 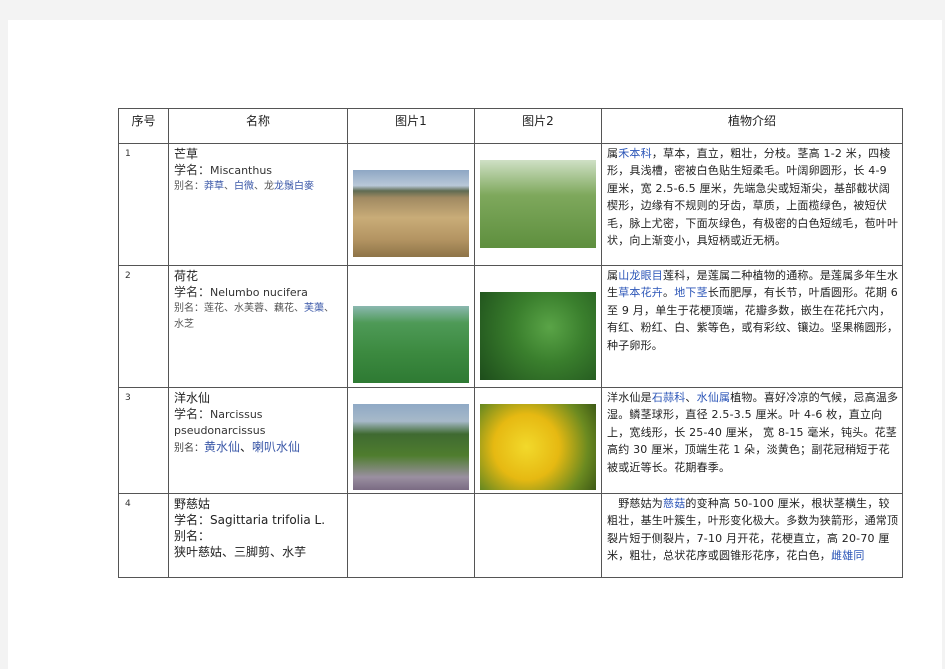 I want to click on table-header-row: 序号 名称 图片1 图片2 植物介绍, so click(x=510, y=126).